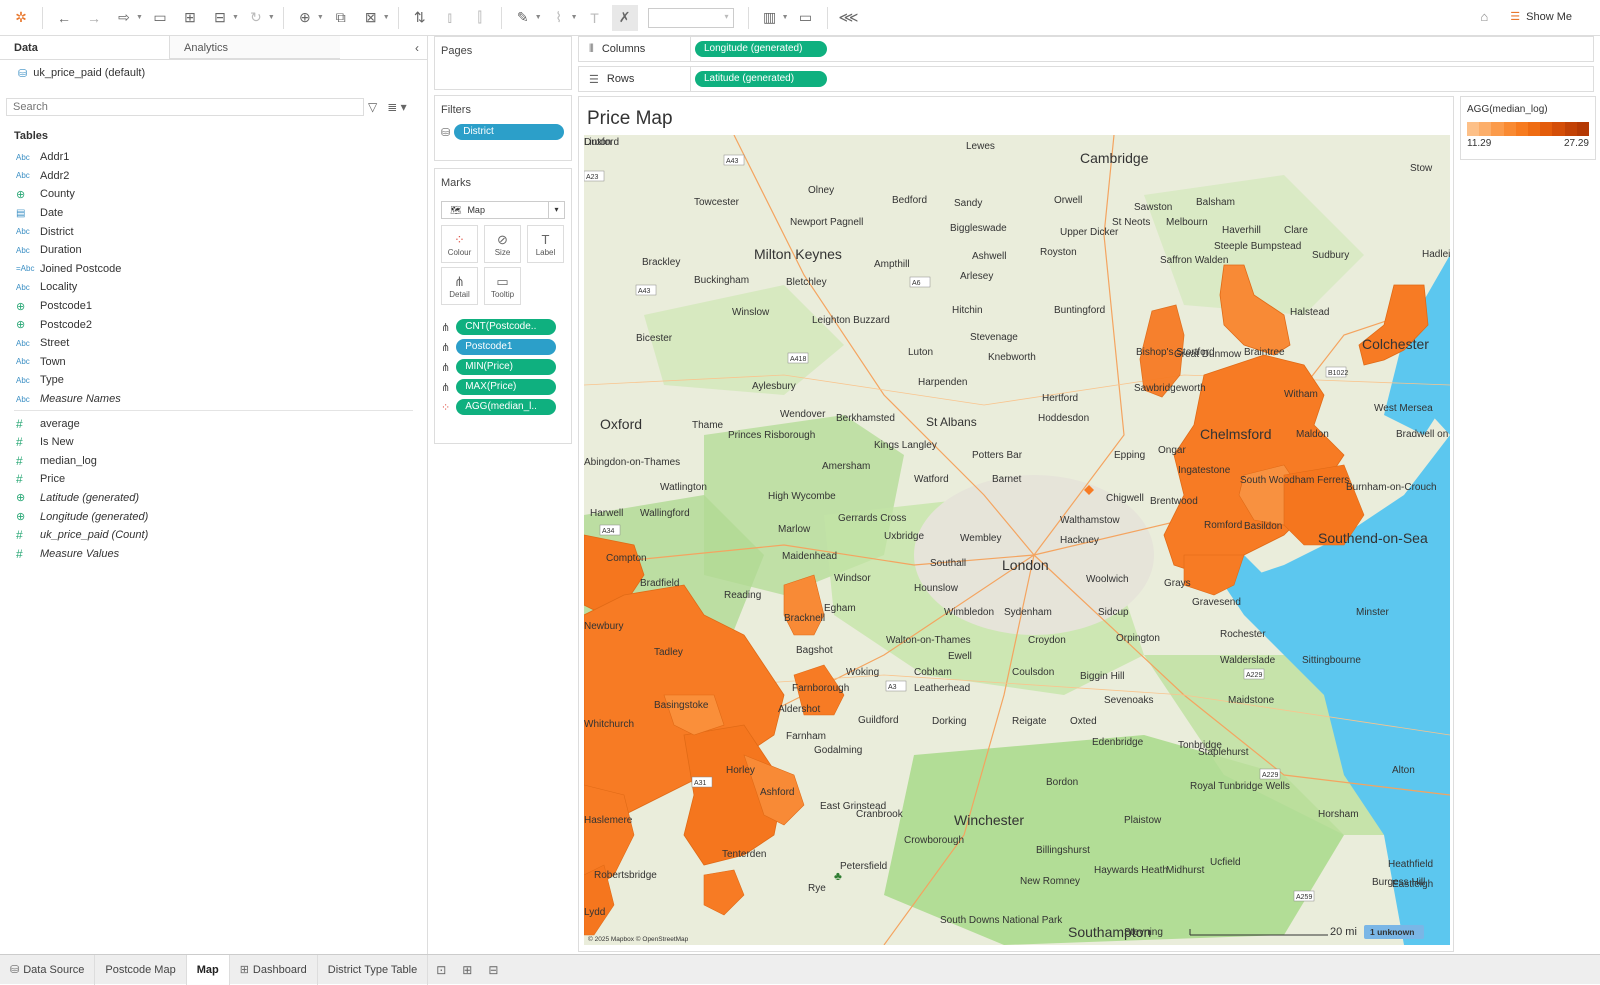 The width and height of the screenshot is (1600, 985). I want to click on field-item: Abc District, so click(213, 231).